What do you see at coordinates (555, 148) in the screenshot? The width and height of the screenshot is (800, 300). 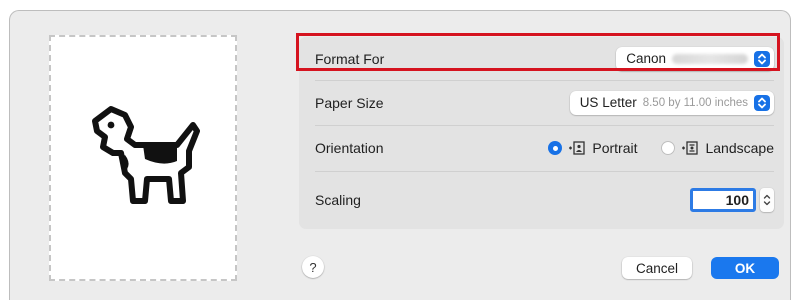 I see `portrait-radio` at bounding box center [555, 148].